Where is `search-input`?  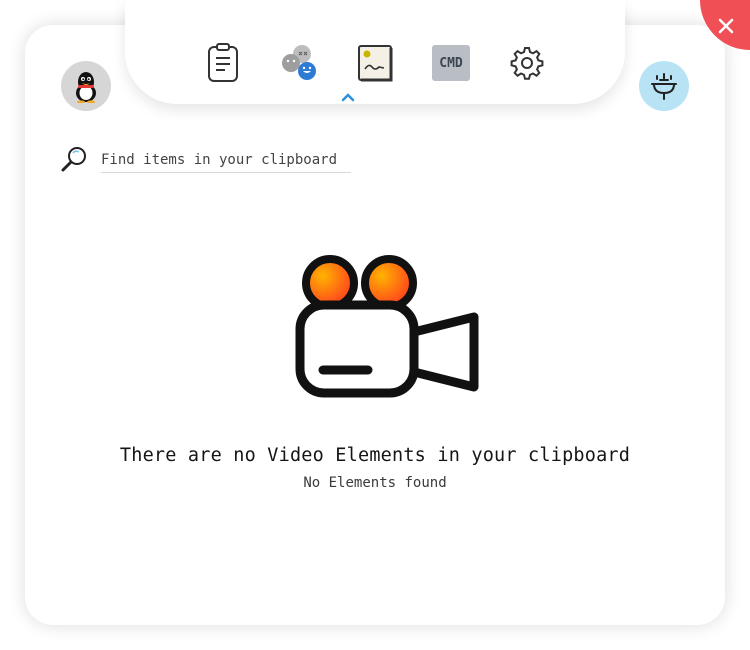 search-input is located at coordinates (226, 160).